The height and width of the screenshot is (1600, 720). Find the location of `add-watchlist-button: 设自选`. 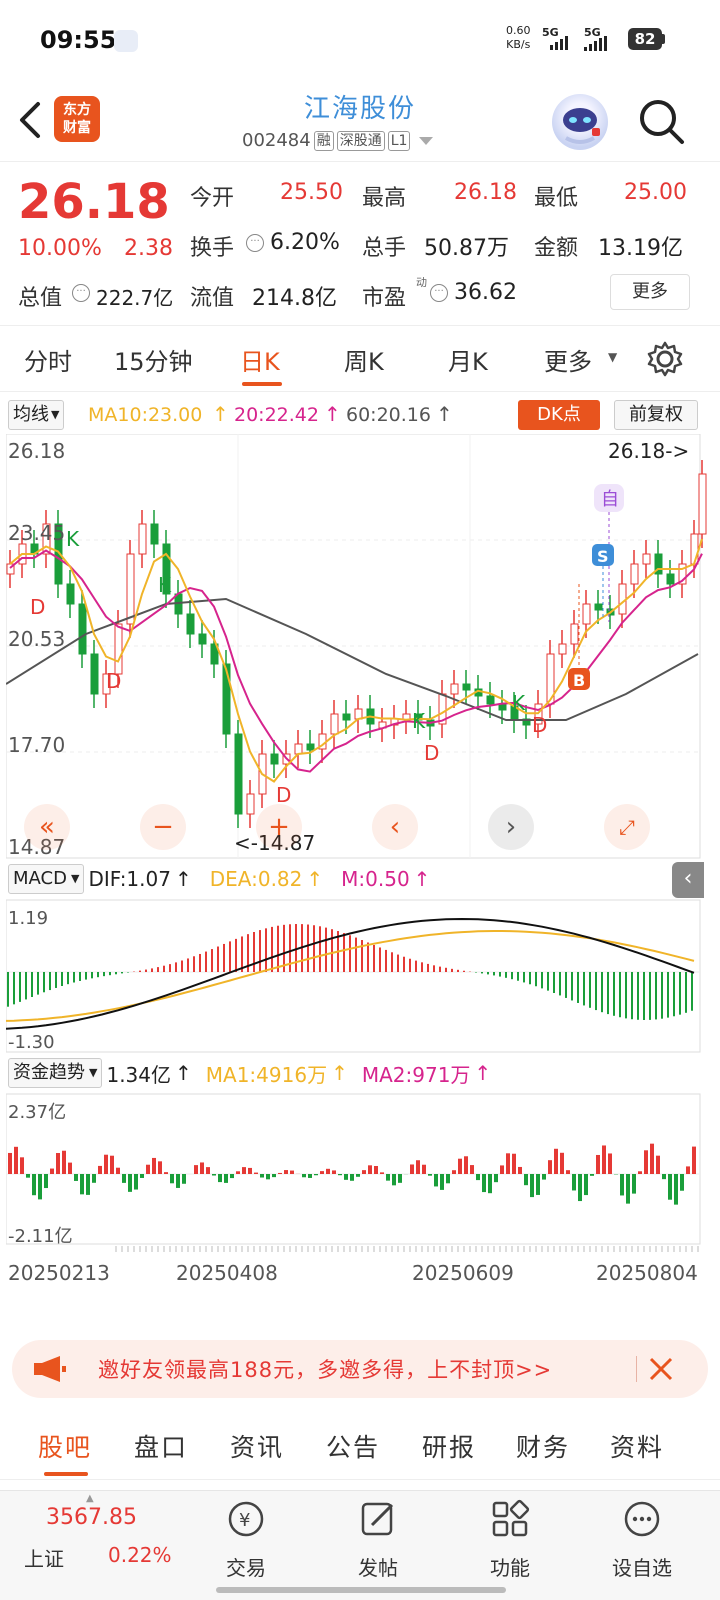

add-watchlist-button: 设自选 is located at coordinates (642, 1540).